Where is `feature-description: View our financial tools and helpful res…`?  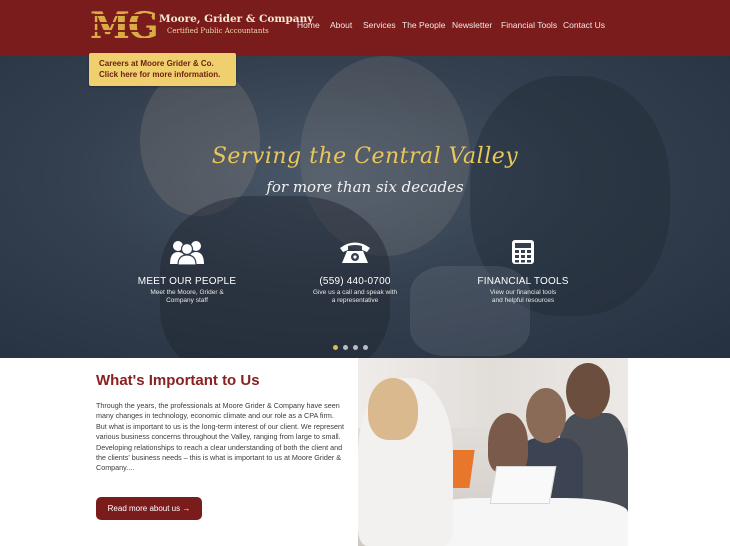
feature-description: View our financial tools and helpful res… is located at coordinates (523, 297).